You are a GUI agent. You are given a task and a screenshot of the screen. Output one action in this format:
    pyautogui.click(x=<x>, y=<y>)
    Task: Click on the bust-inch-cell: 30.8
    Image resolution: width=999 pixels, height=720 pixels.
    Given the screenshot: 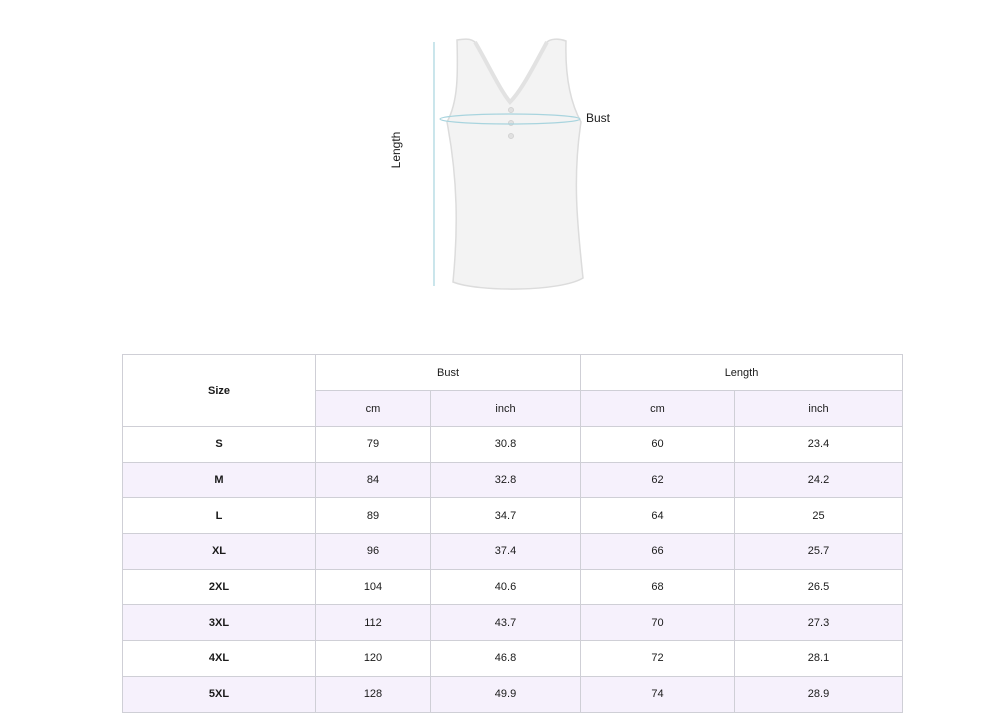 What is the action you would take?
    pyautogui.click(x=505, y=444)
    